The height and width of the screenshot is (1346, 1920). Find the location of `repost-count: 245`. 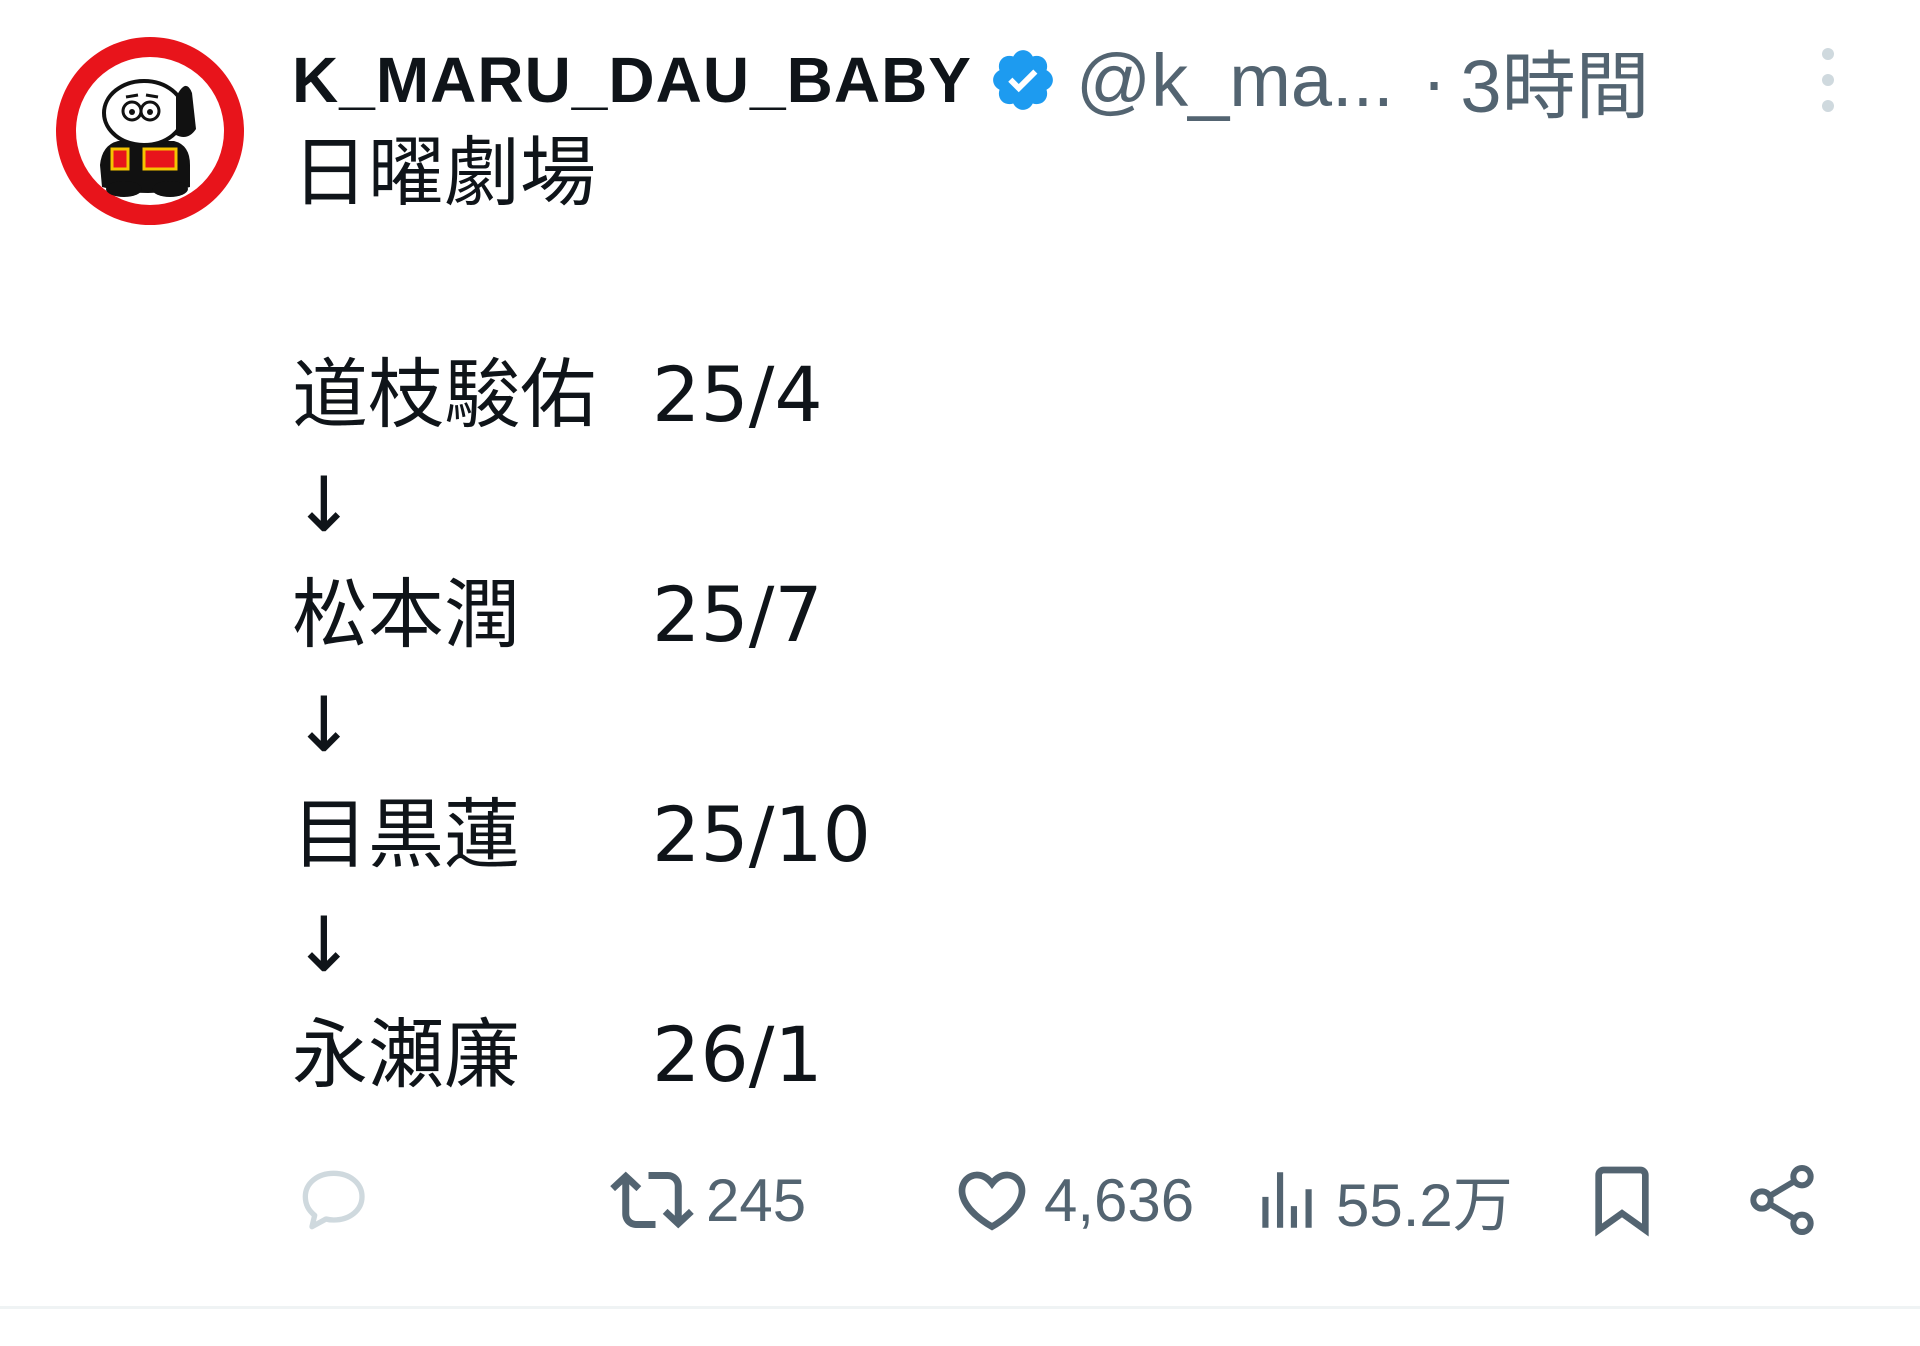

repost-count: 245 is located at coordinates (756, 1200).